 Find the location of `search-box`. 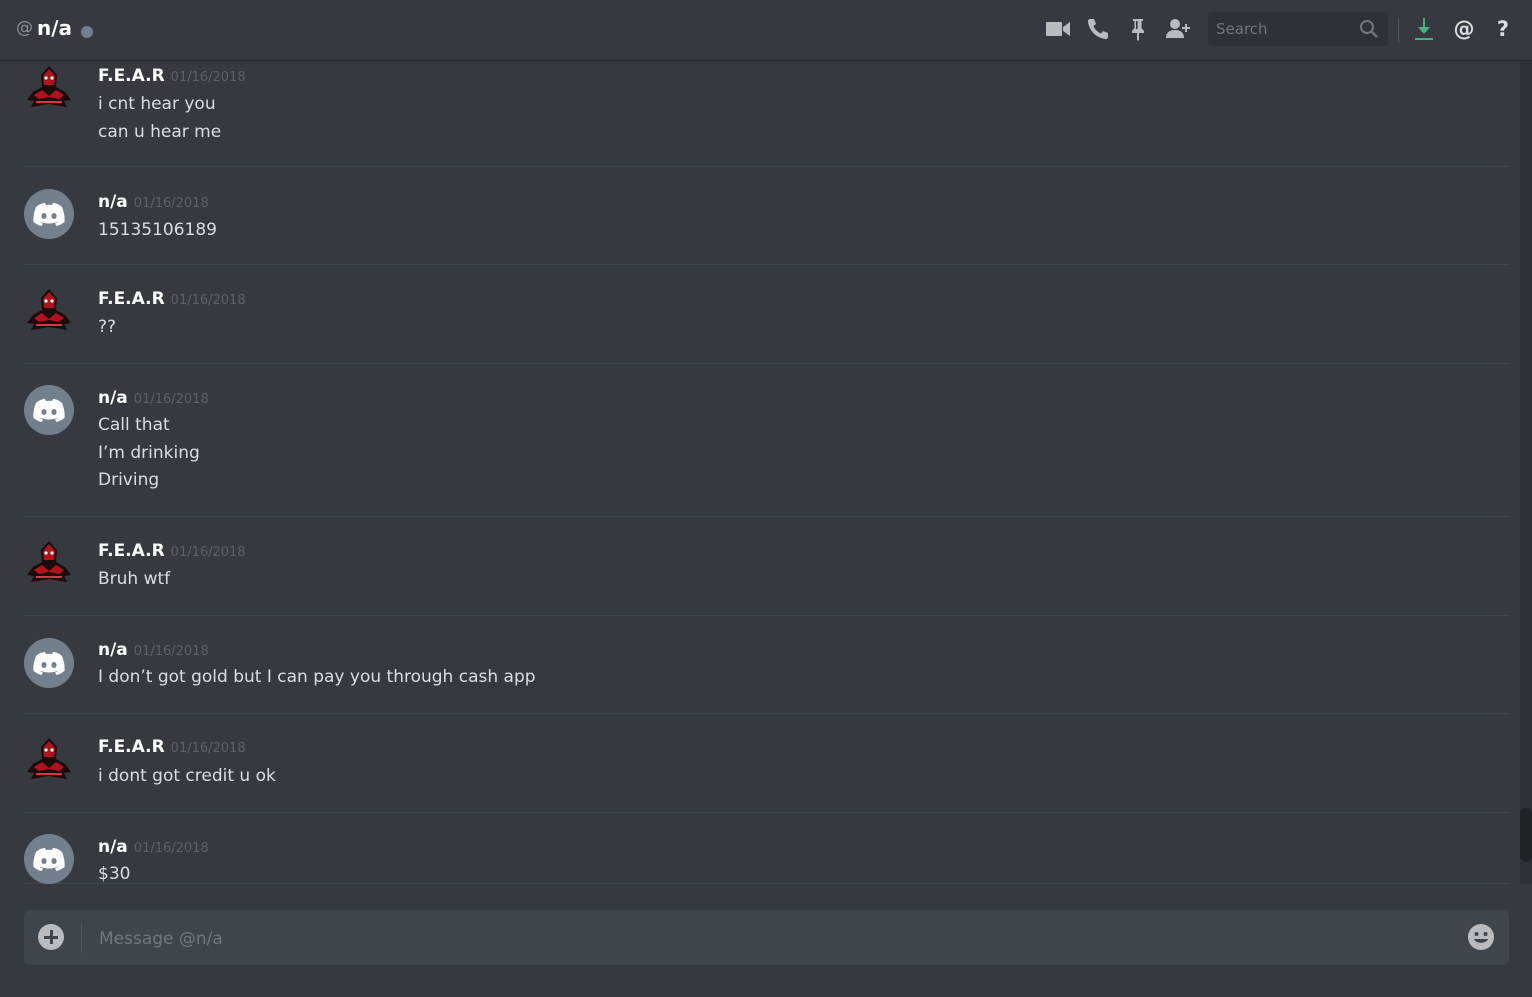

search-box is located at coordinates (1298, 29).